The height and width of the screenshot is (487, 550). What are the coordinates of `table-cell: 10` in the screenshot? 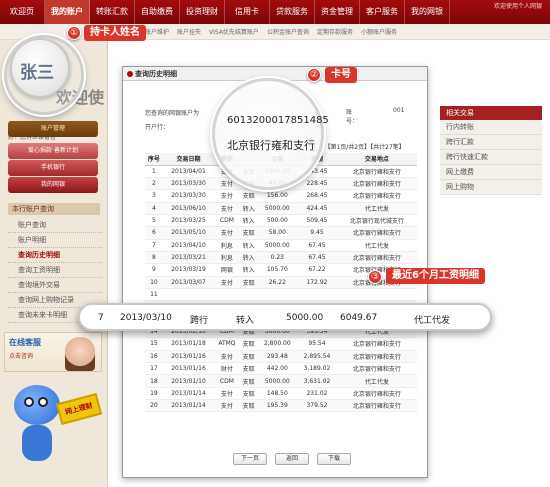 It's located at (154, 282).